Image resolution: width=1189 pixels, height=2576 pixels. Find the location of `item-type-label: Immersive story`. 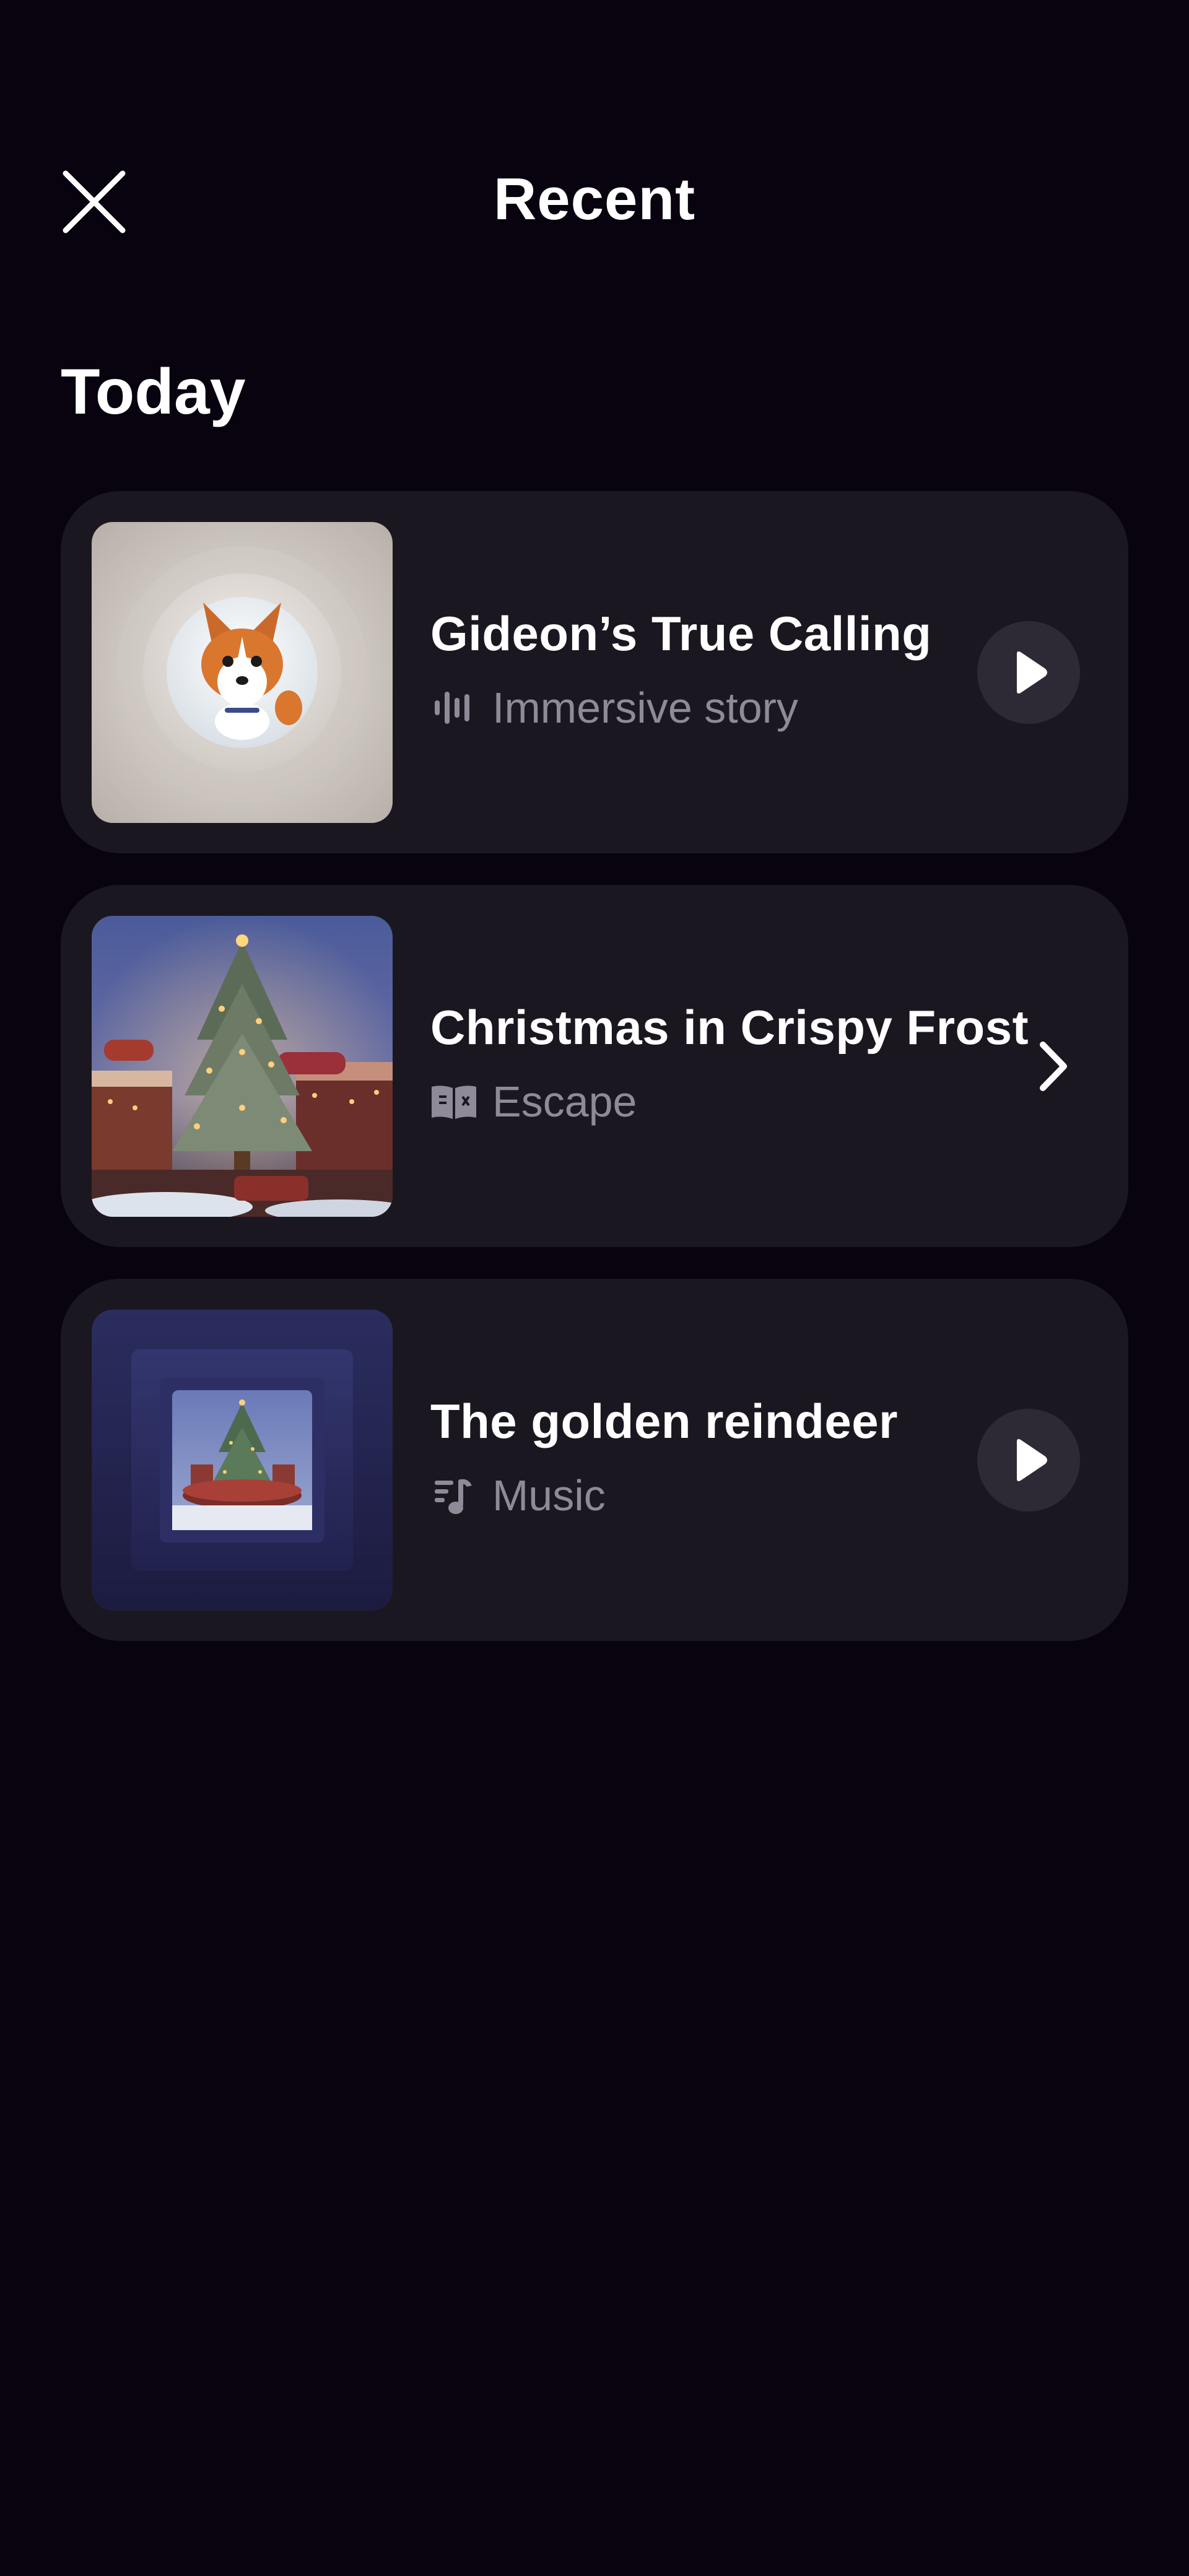

item-type-label: Immersive story is located at coordinates (645, 708).